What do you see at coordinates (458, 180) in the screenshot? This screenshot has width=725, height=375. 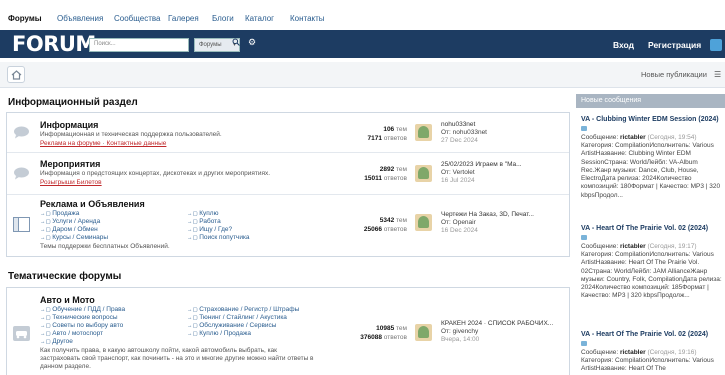 I see `last-post-date: 16 Jul 2024` at bounding box center [458, 180].